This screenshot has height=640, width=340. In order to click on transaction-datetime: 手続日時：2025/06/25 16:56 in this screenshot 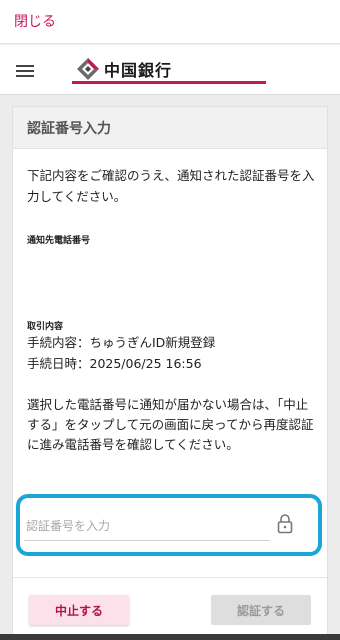, I will do `click(114, 363)`.